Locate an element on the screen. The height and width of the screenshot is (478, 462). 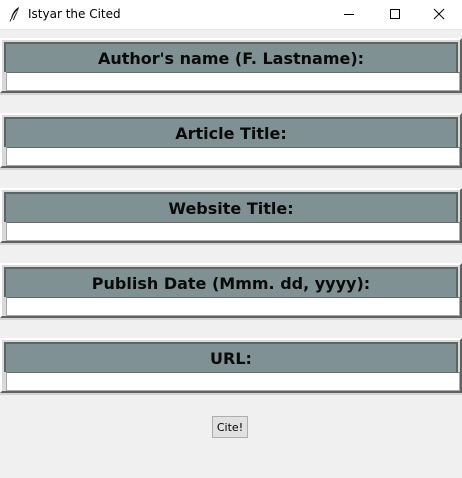
article-title-input is located at coordinates (233, 156).